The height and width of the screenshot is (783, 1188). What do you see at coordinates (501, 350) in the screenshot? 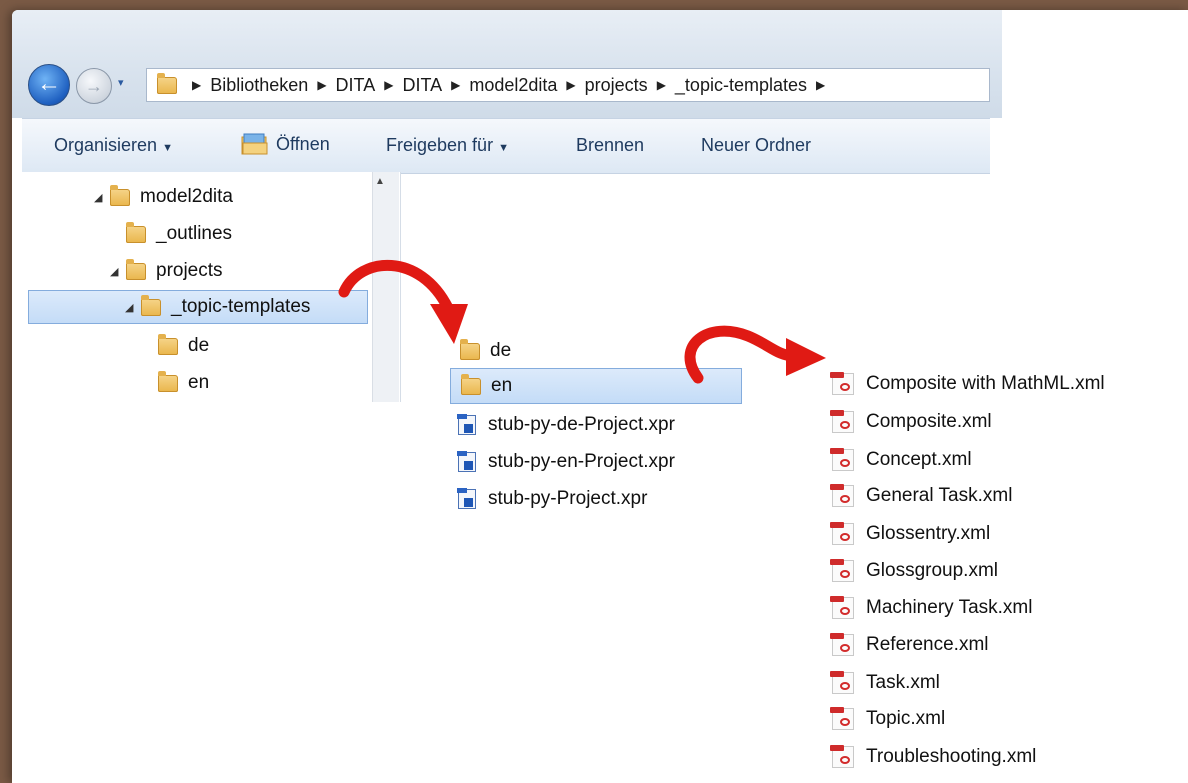
I see `file-label: de` at bounding box center [501, 350].